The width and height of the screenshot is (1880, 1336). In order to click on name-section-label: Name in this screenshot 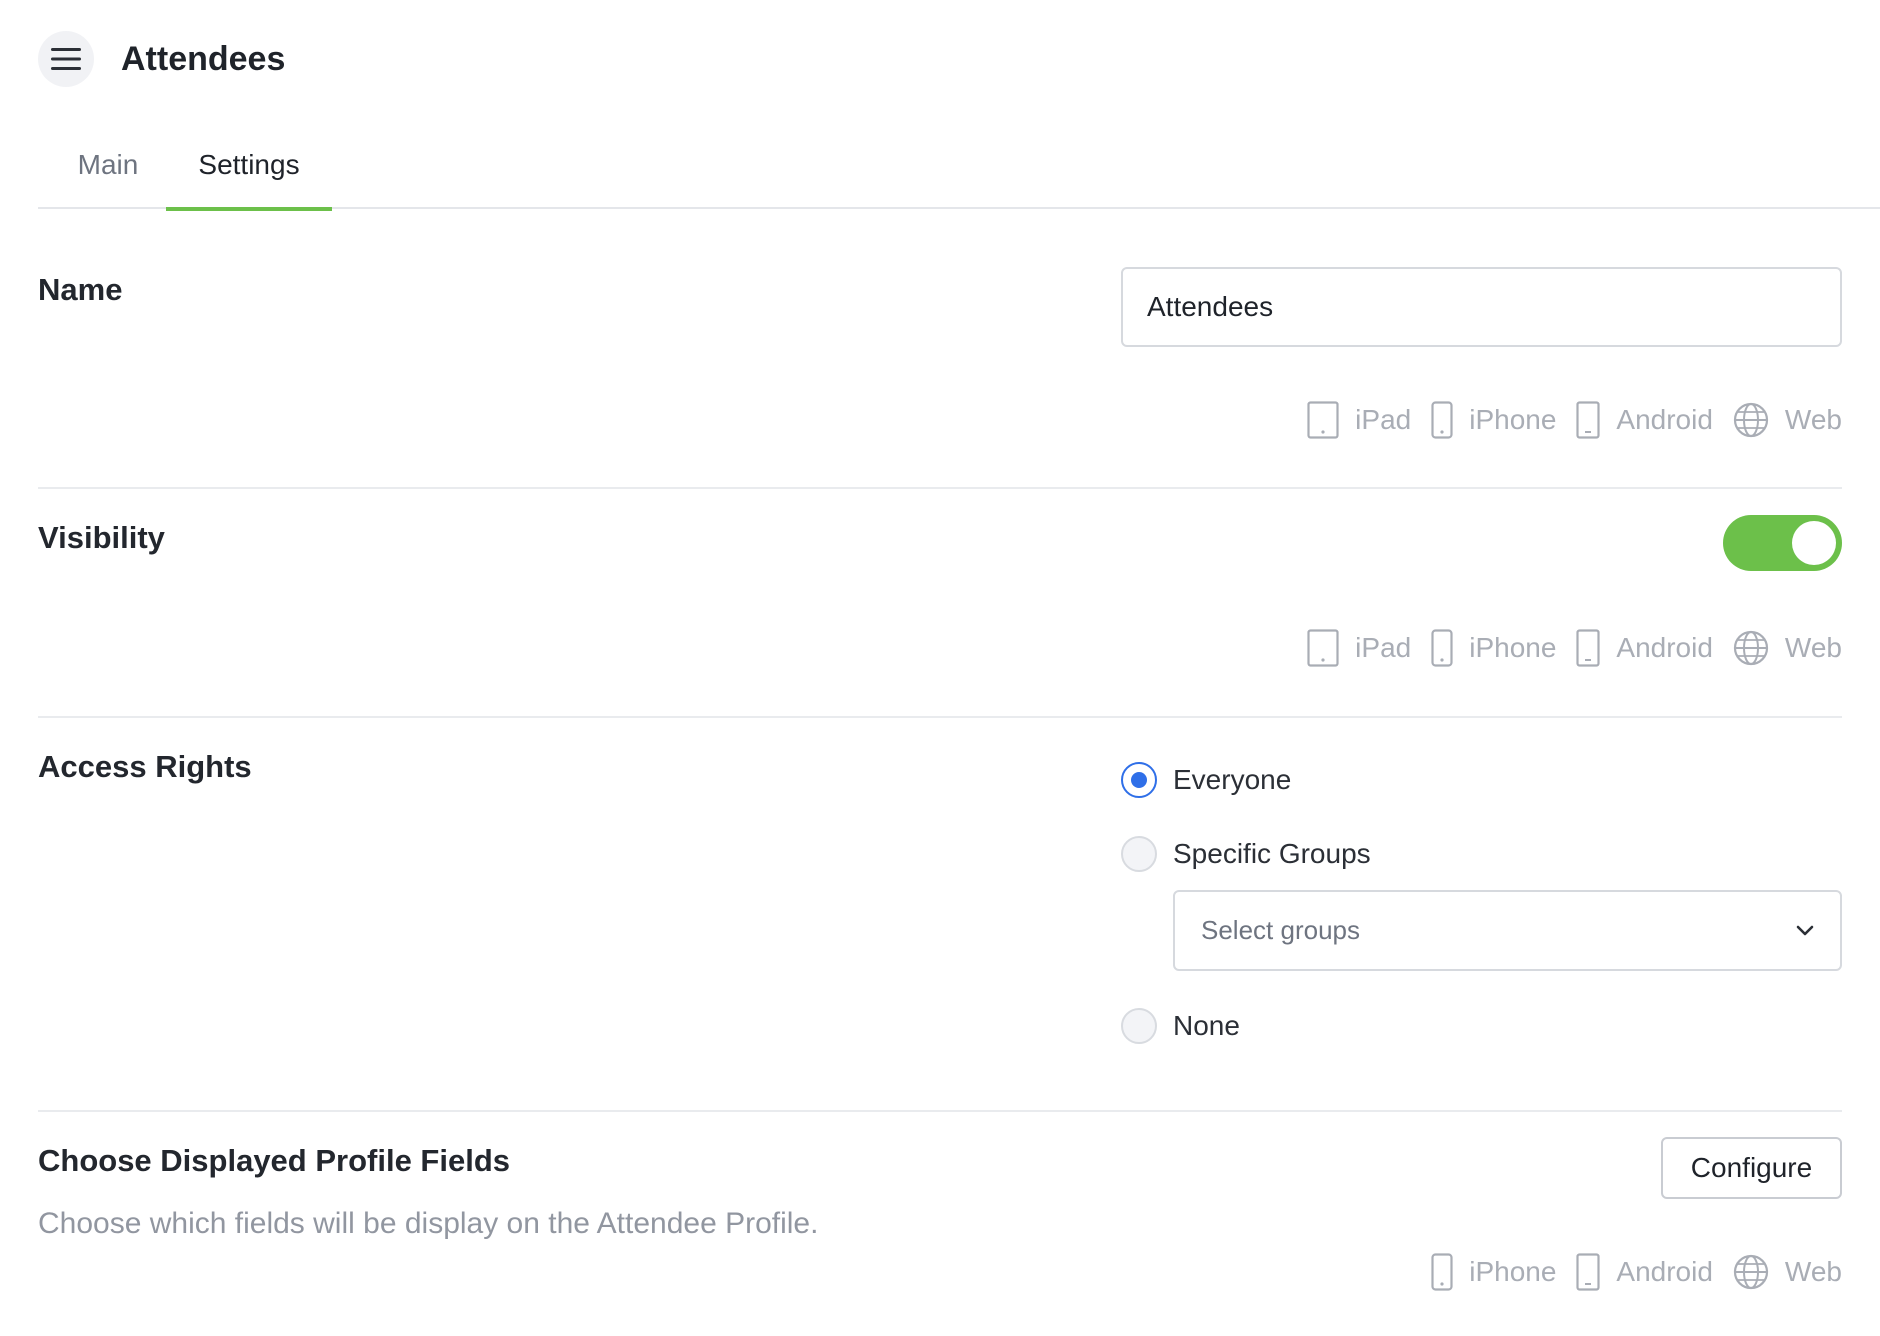, I will do `click(80, 289)`.